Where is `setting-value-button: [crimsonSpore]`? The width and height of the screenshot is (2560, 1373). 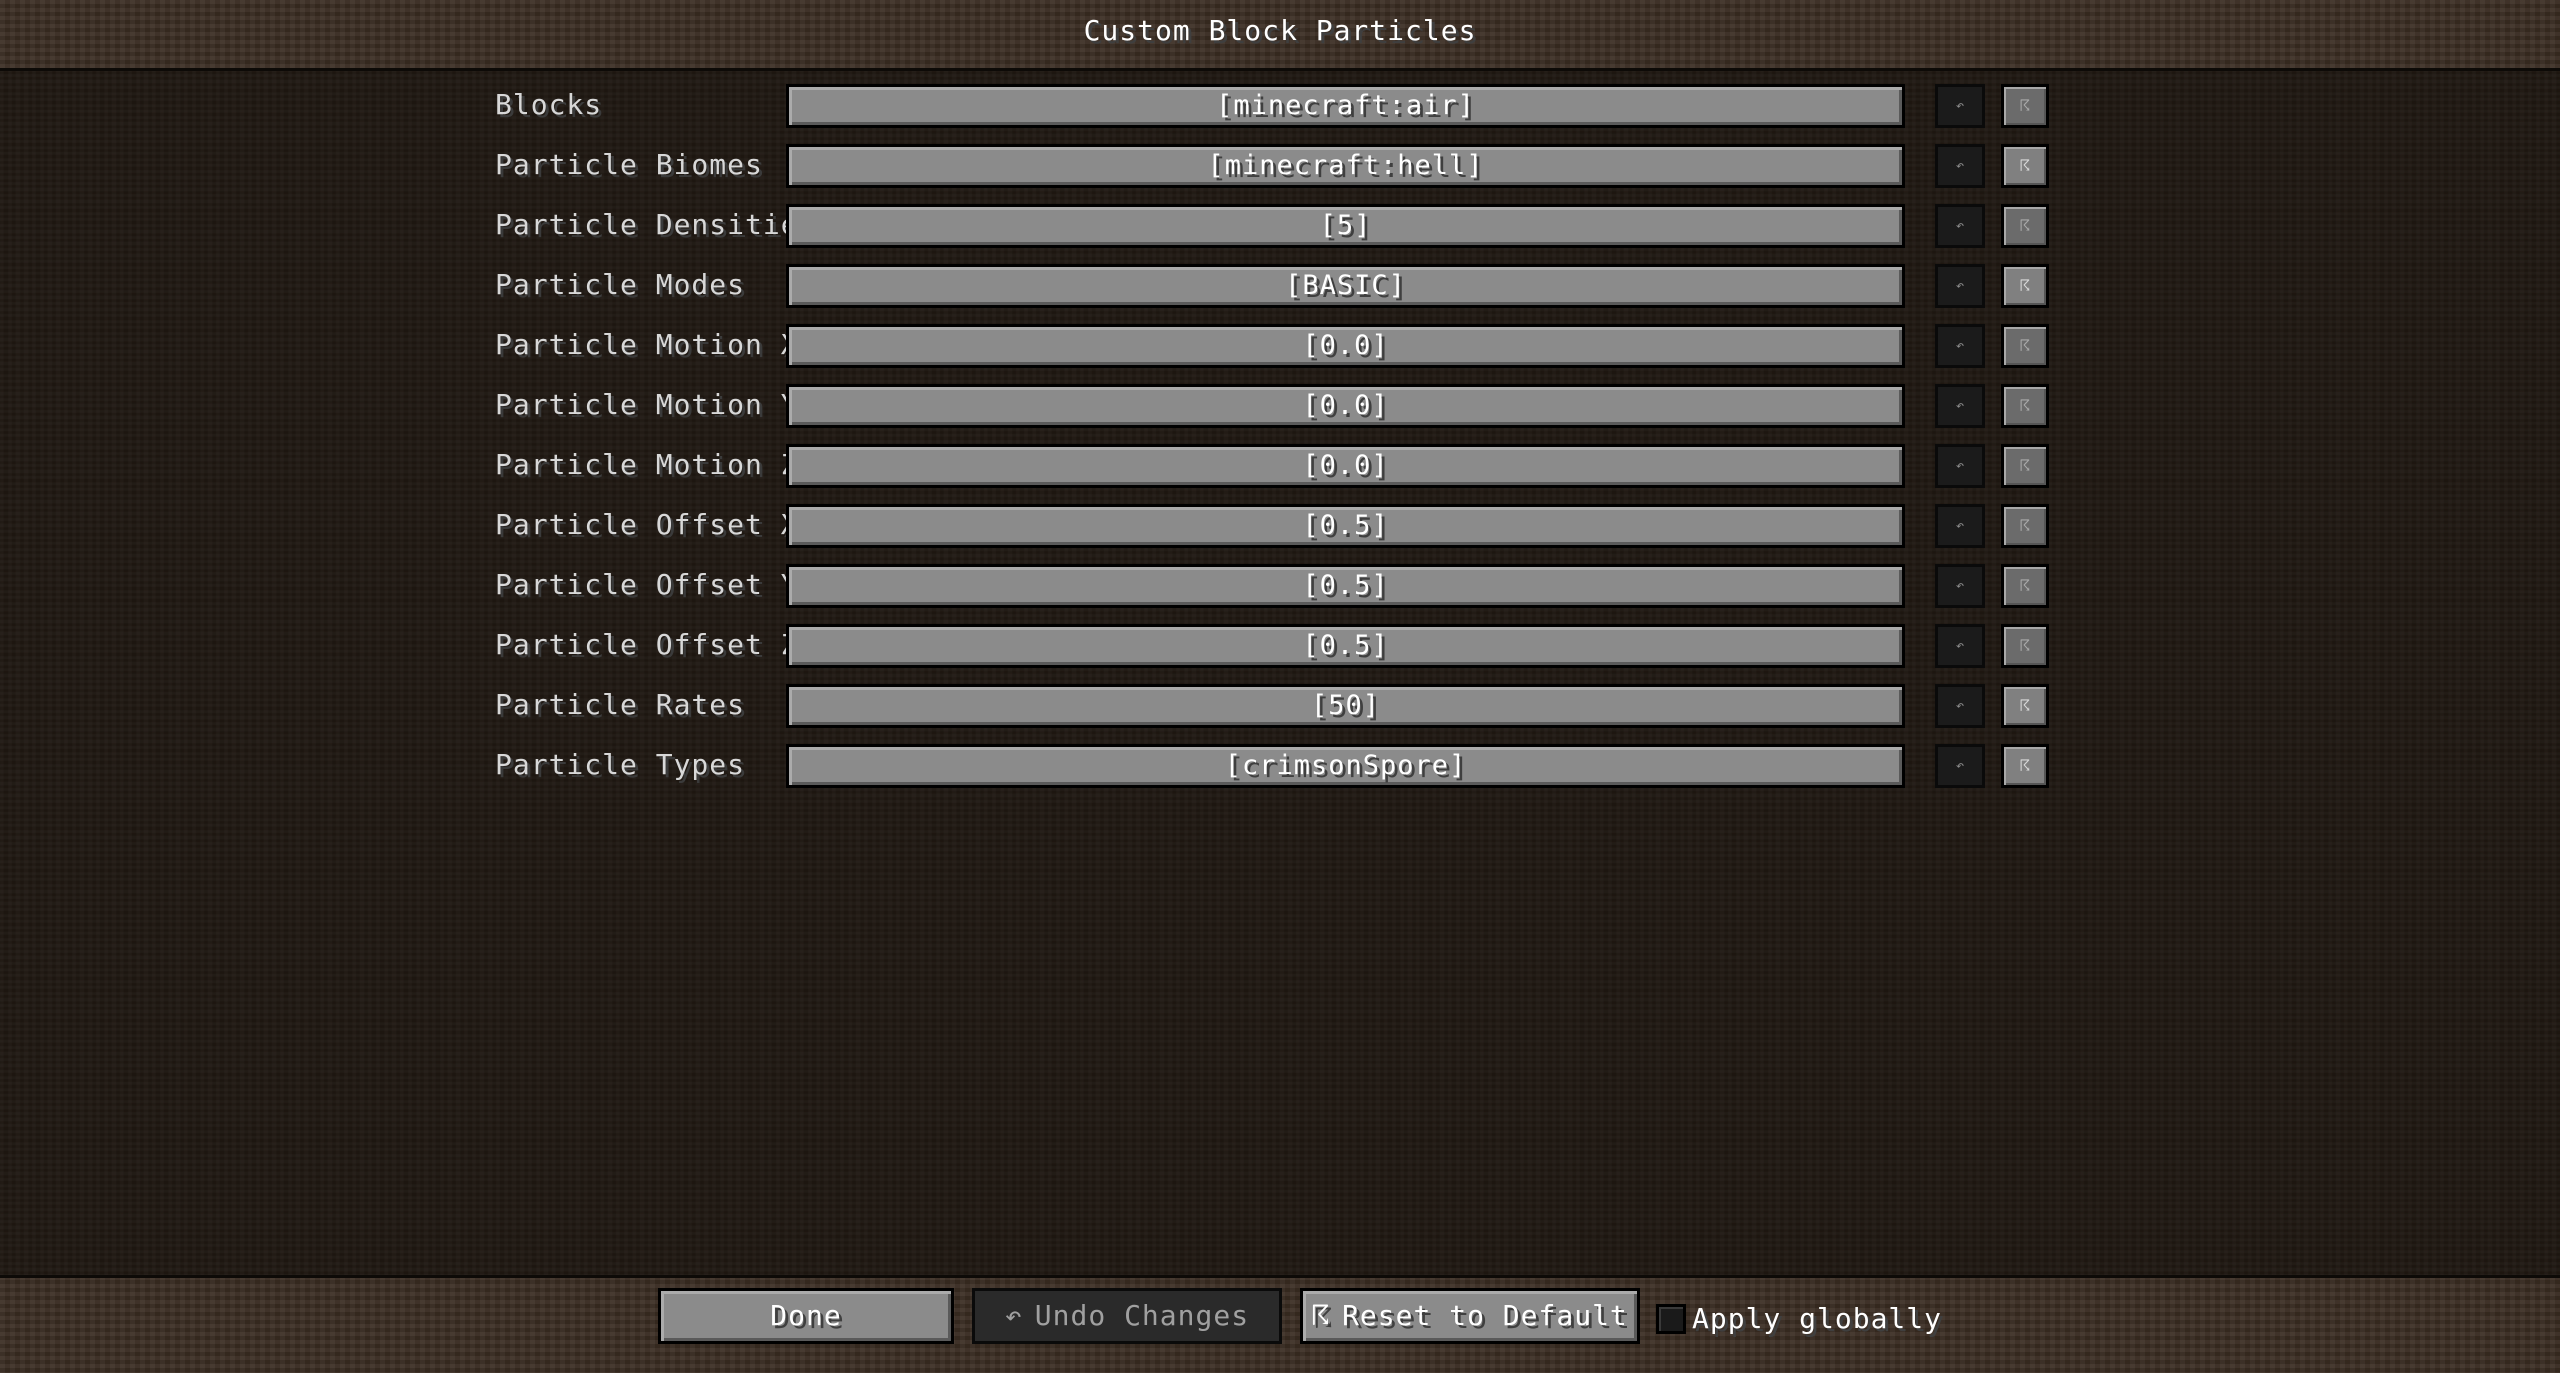
setting-value-button: [crimsonSpore] is located at coordinates (1345, 766).